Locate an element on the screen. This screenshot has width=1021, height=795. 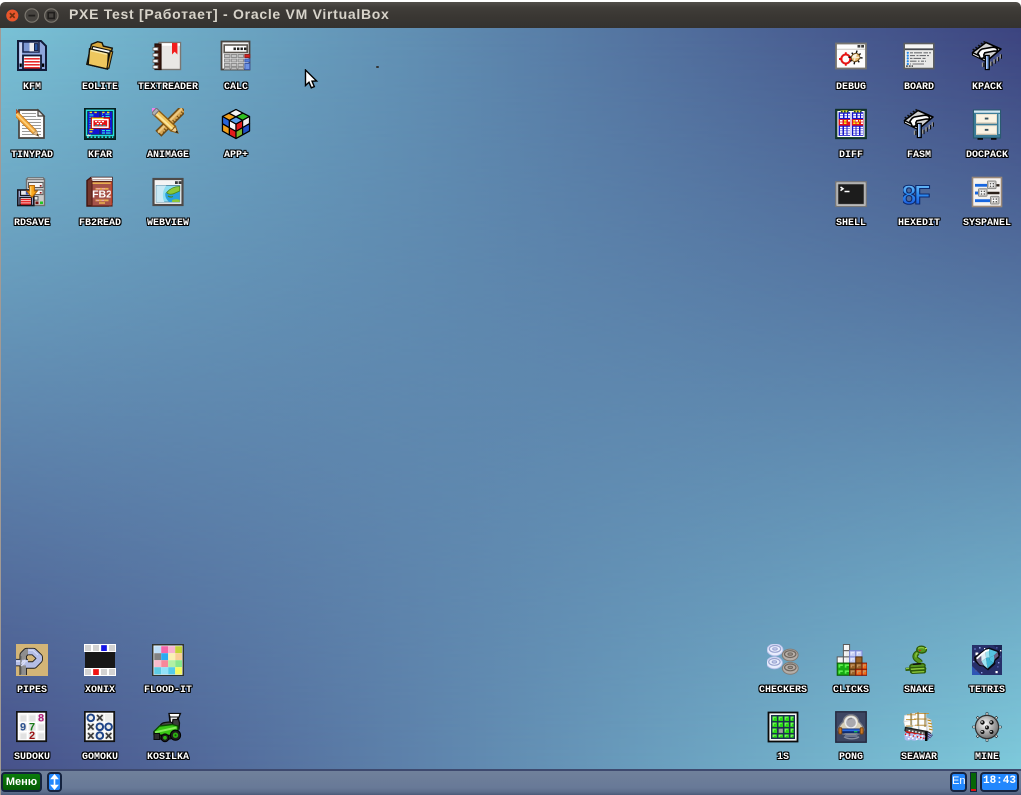
svg-text: 9 is located at coordinates (23, 728).